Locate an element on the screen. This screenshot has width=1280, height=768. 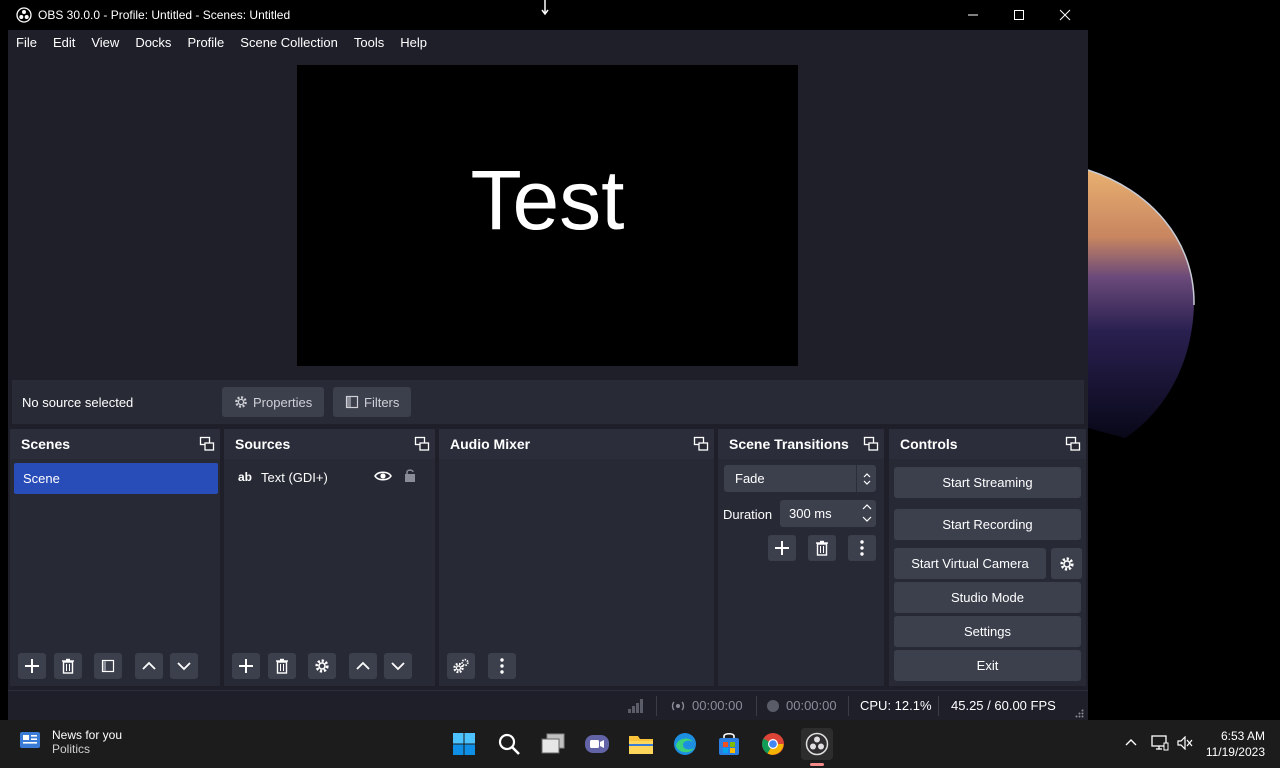
source-properties-button is located at coordinates (322, 666).